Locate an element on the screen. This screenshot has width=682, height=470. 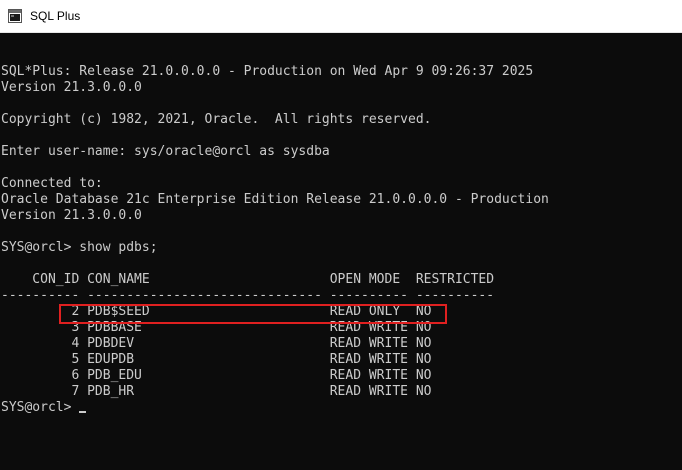
highlight-box-pdbbase-row is located at coordinates (253, 314).